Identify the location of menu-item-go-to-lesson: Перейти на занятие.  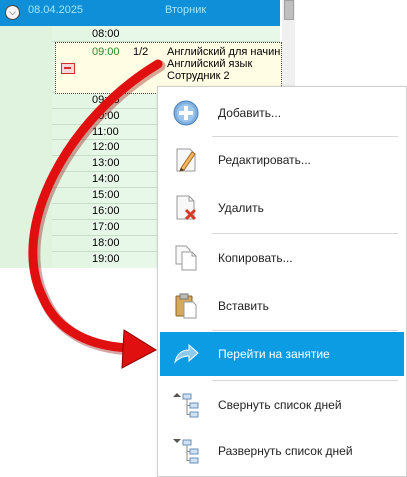
(282, 354).